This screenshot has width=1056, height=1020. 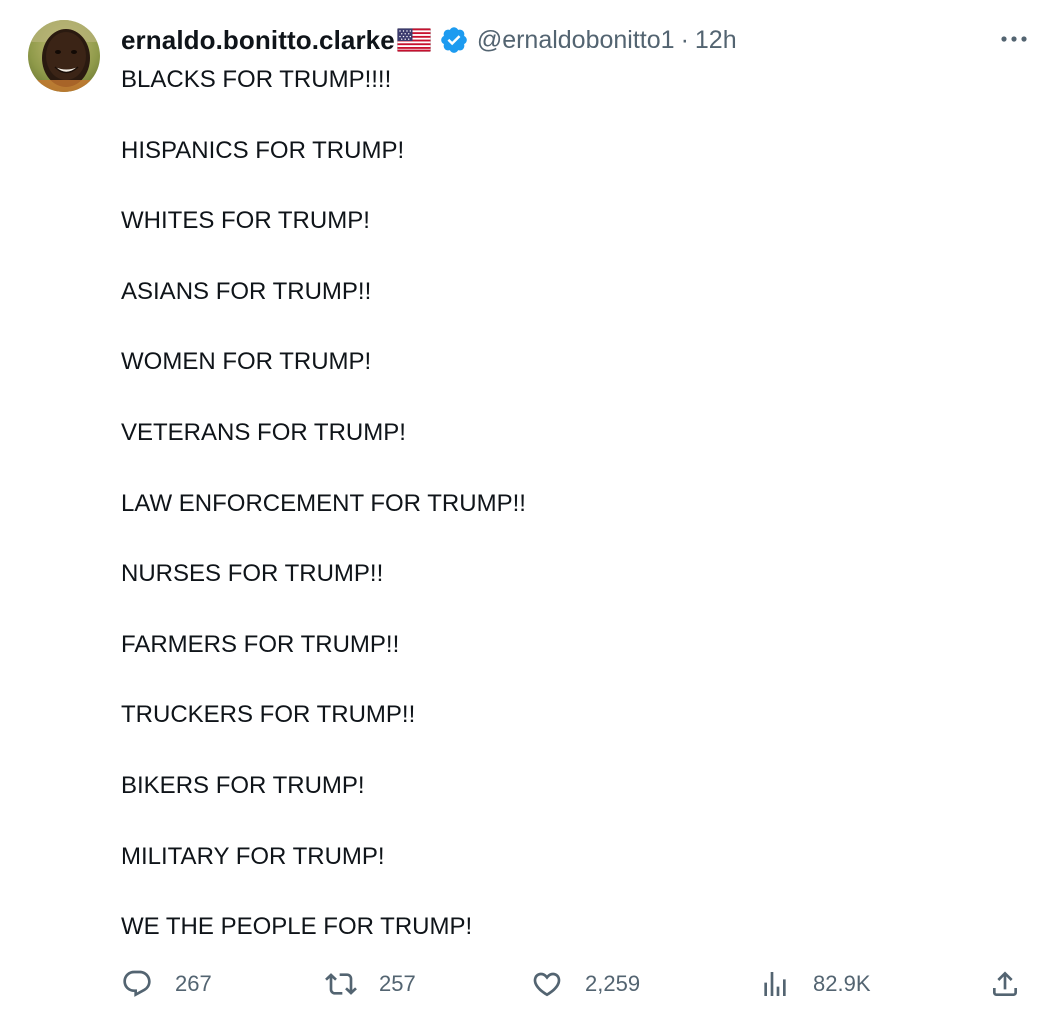 I want to click on like-button: 2,259, so click(x=585, y=984).